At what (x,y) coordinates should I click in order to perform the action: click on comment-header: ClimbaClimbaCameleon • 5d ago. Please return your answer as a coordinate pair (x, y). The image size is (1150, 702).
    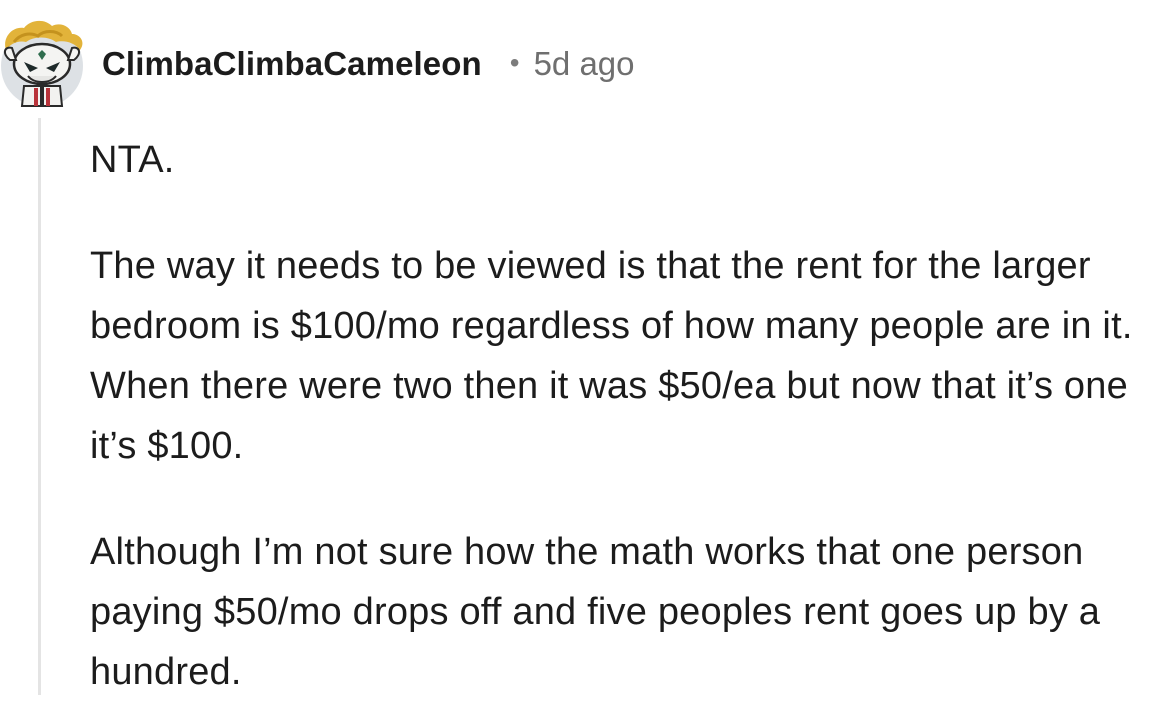
    Looking at the image, I should click on (368, 64).